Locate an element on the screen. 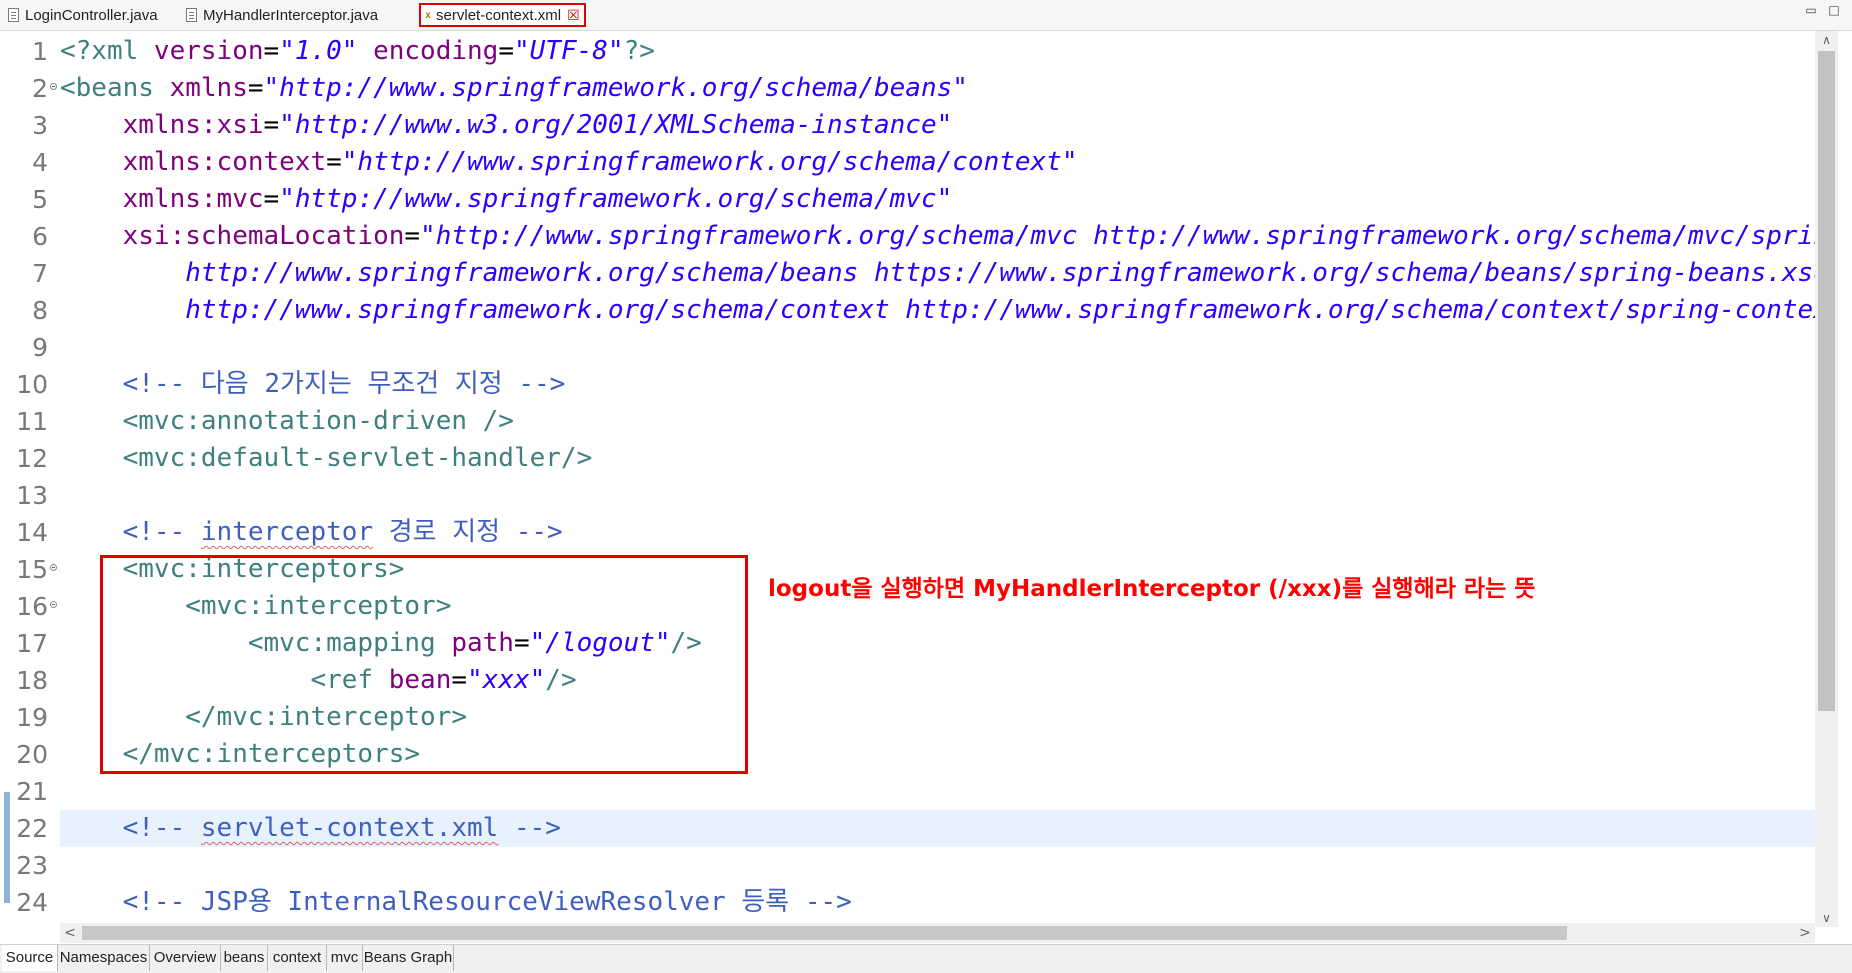 This screenshot has height=973, width=1852. scroll-left-icon: < is located at coordinates (70, 933).